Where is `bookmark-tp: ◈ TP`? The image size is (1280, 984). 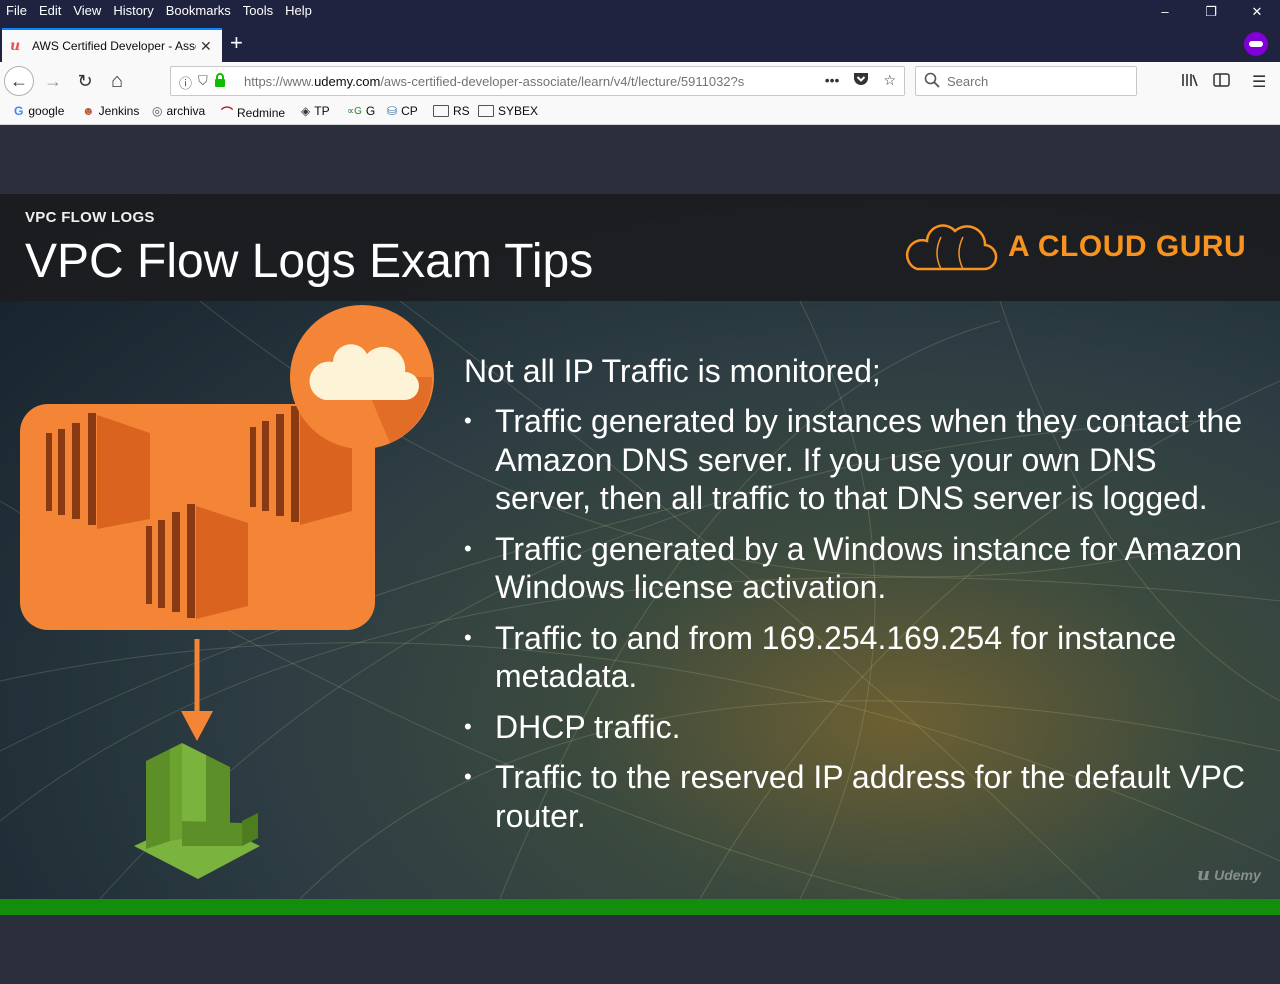
bookmark-tp: ◈ TP is located at coordinates (315, 111).